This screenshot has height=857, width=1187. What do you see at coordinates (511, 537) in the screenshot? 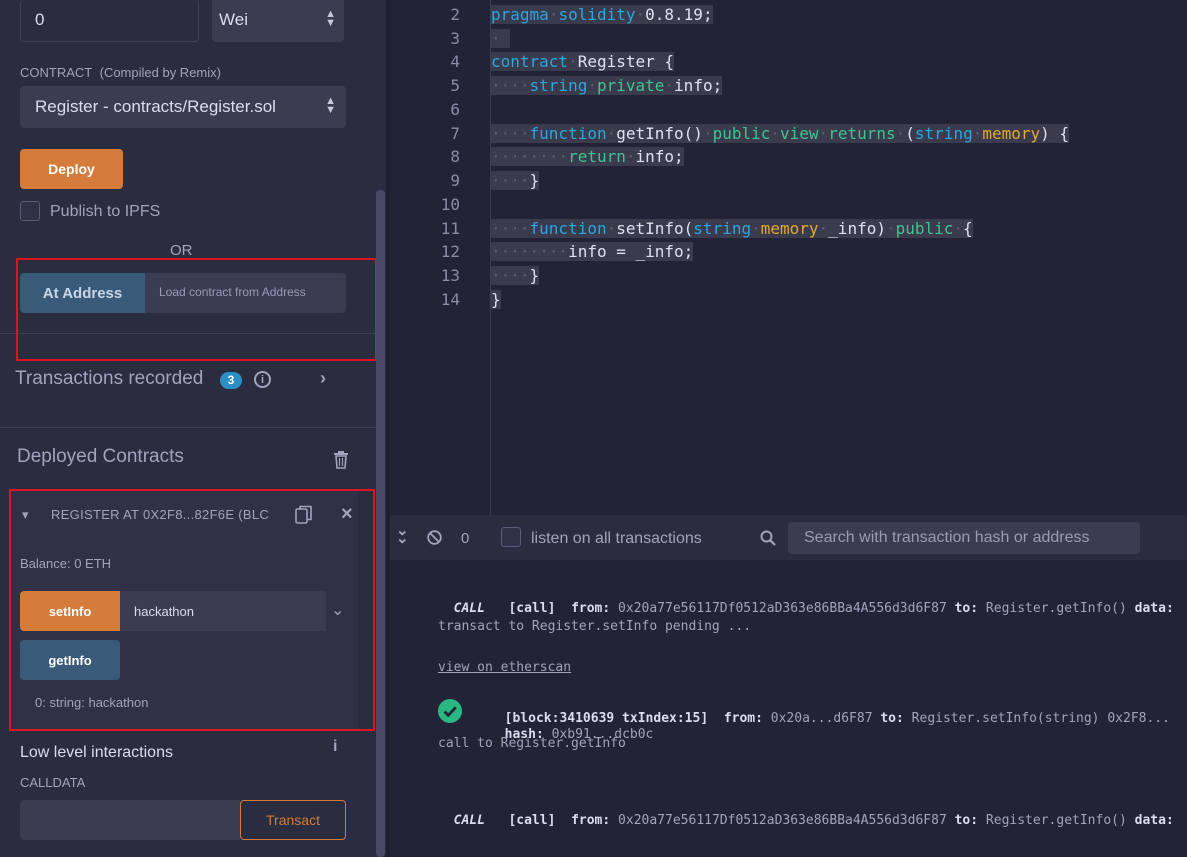
I see `listen-checkbox` at bounding box center [511, 537].